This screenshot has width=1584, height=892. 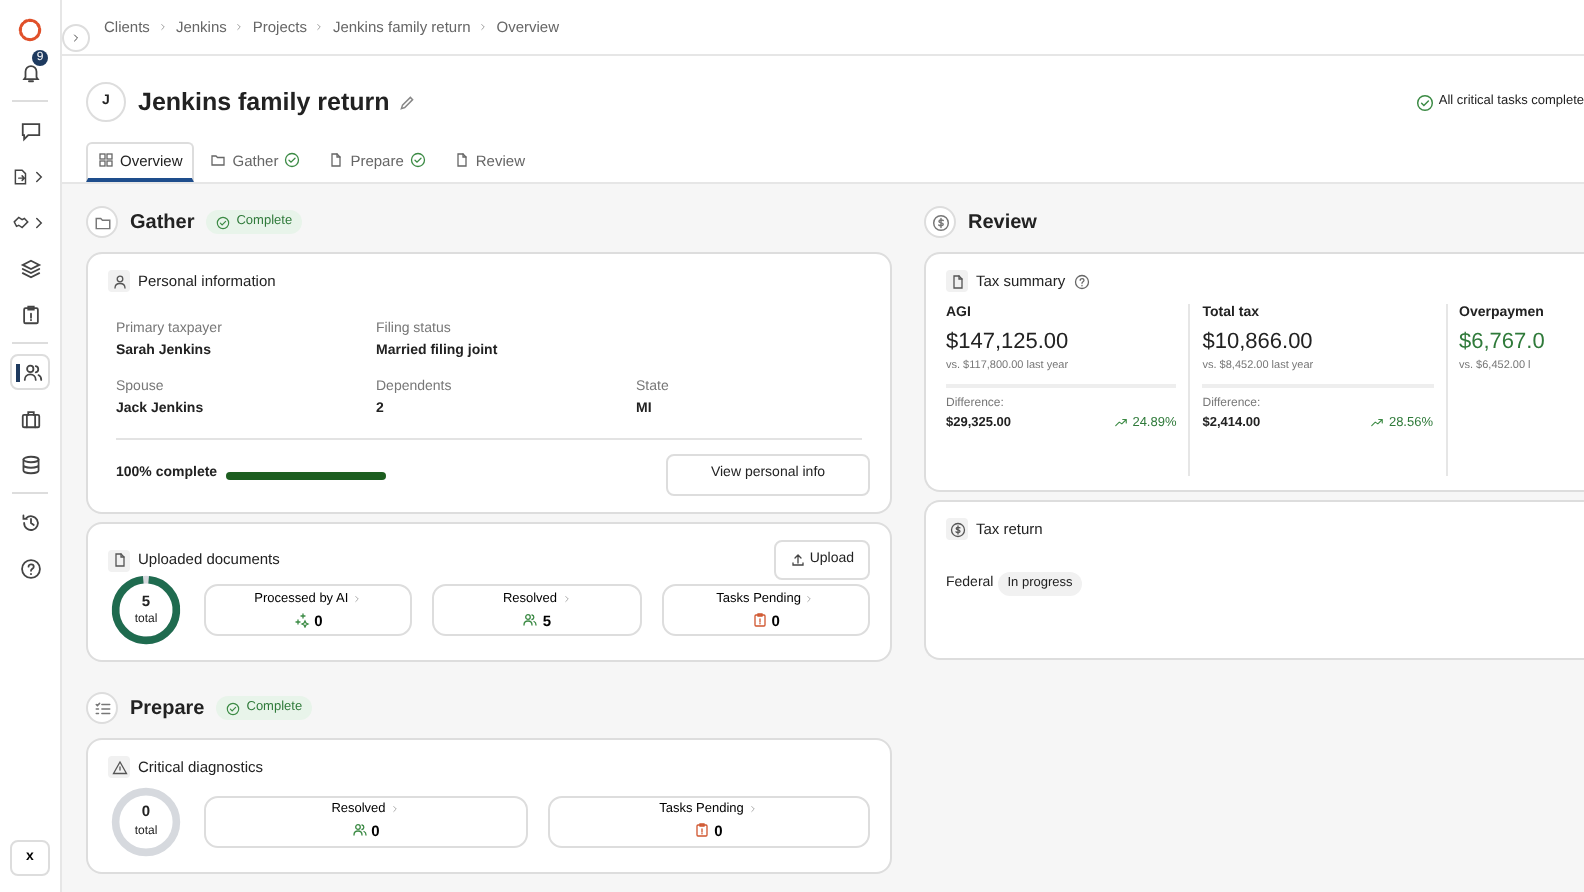 What do you see at coordinates (264, 102) in the screenshot?
I see `page-title: Jenkins family return` at bounding box center [264, 102].